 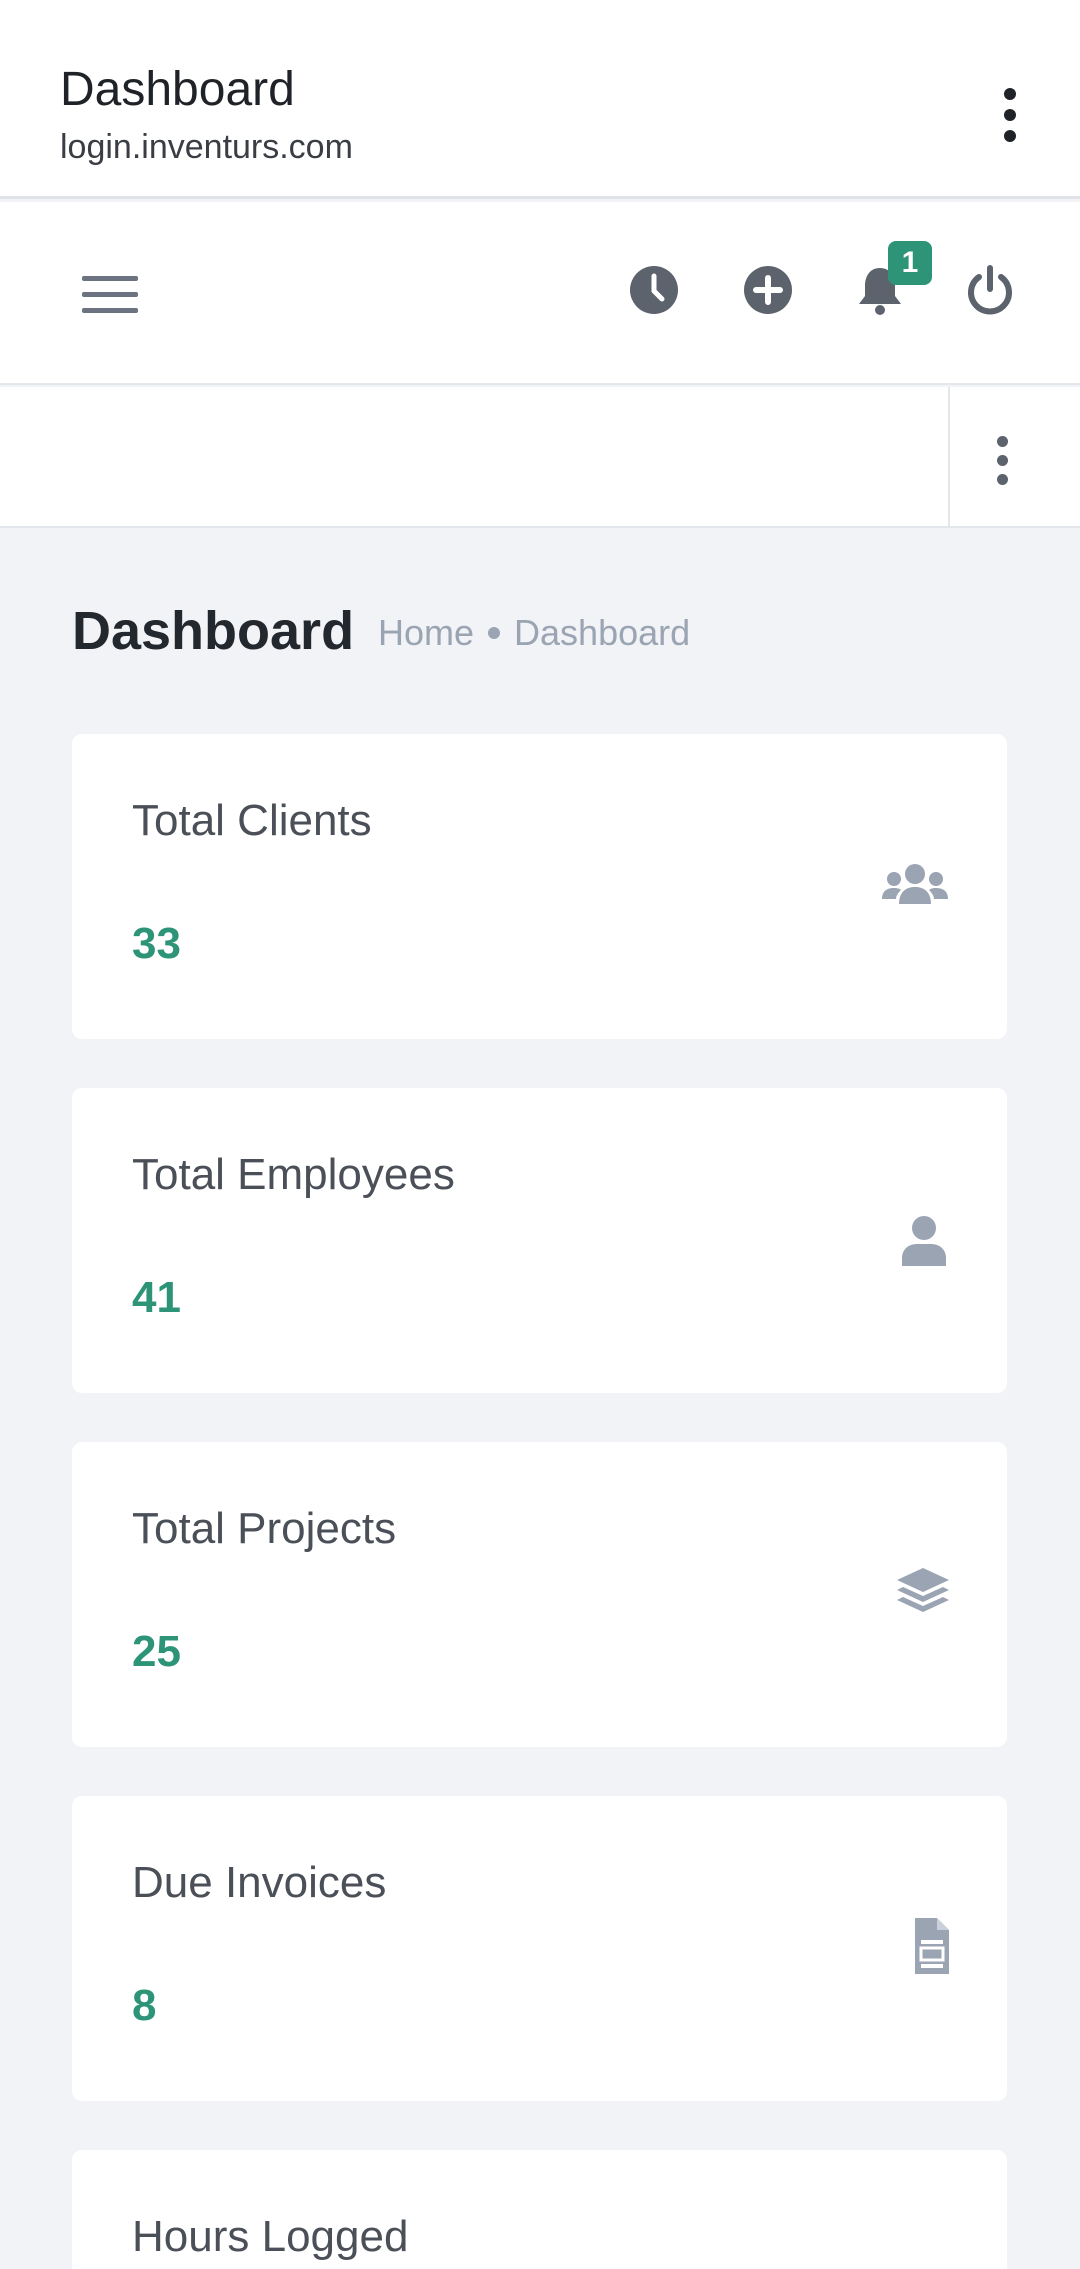 What do you see at coordinates (1010, 119) in the screenshot?
I see `browser-menu-icon` at bounding box center [1010, 119].